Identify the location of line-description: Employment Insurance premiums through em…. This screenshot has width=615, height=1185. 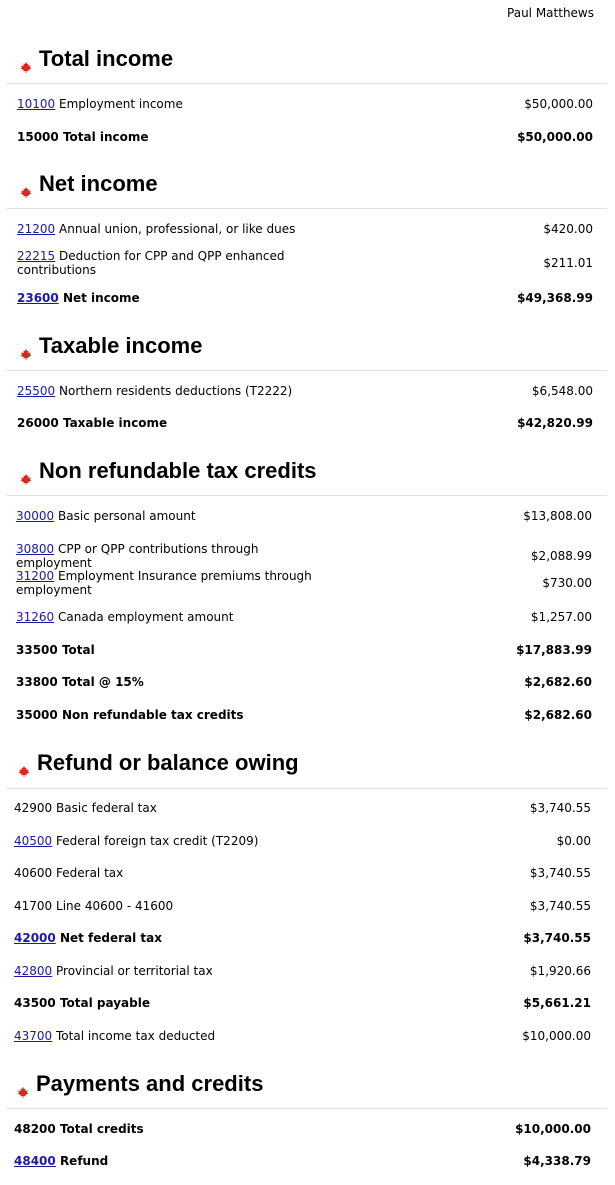
(164, 583).